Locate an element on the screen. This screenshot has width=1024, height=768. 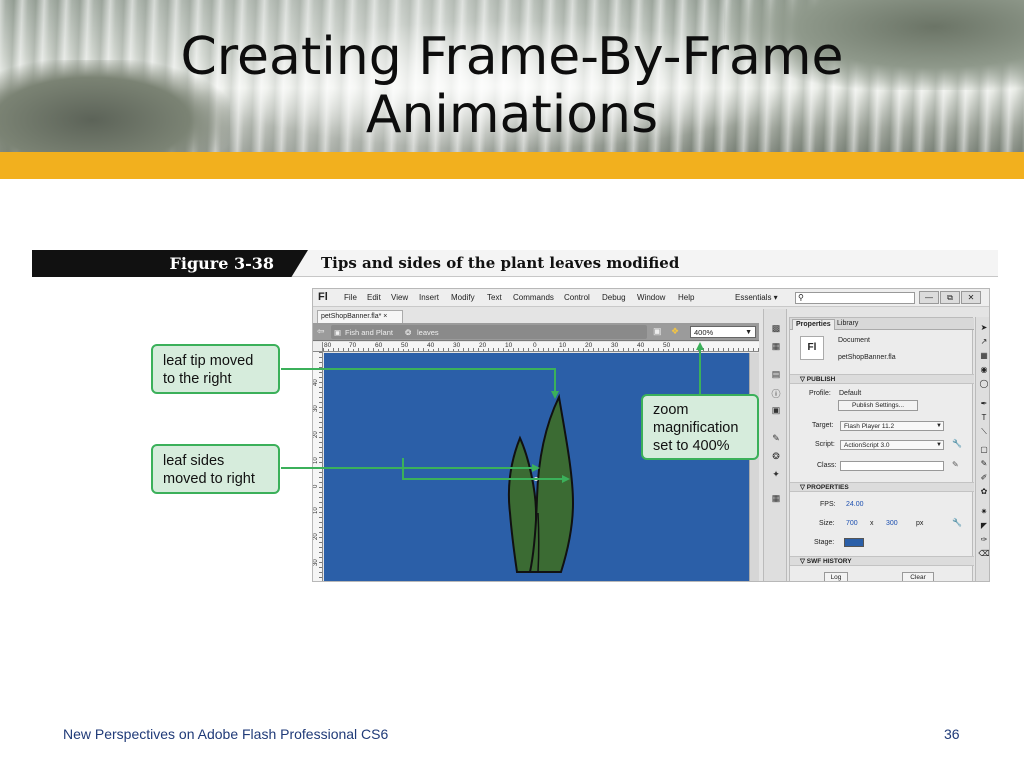
document-icon: Fl is located at coordinates (812, 348).